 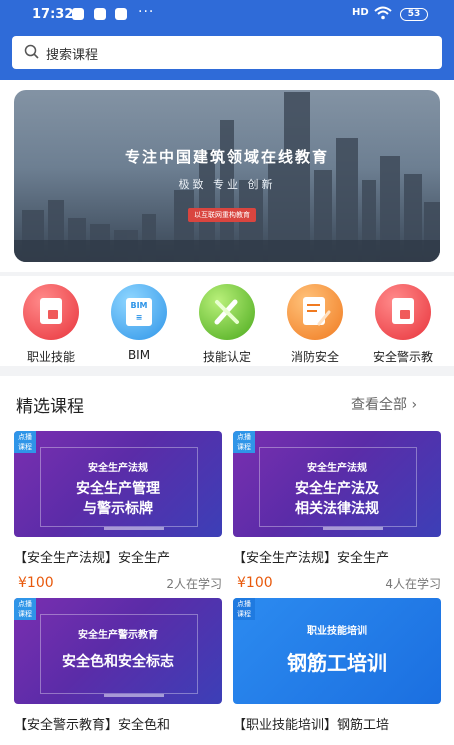 I want to click on category-safety-warning: 安全警示教, so click(x=403, y=324).